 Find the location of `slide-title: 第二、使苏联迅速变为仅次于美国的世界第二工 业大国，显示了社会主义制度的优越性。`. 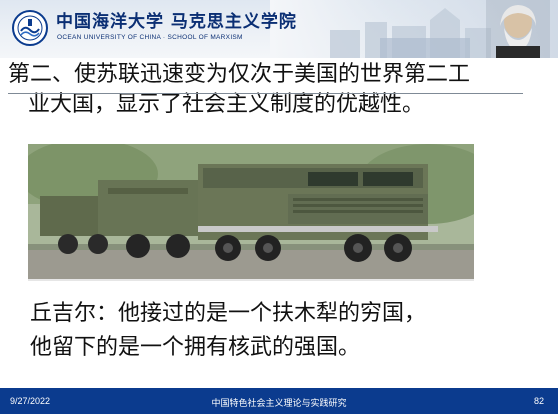

slide-title: 第二、使苏联迅速变为仅次于美国的世界第二工 业大国，显示了社会主义制度的优越性。 is located at coordinates (268, 90).